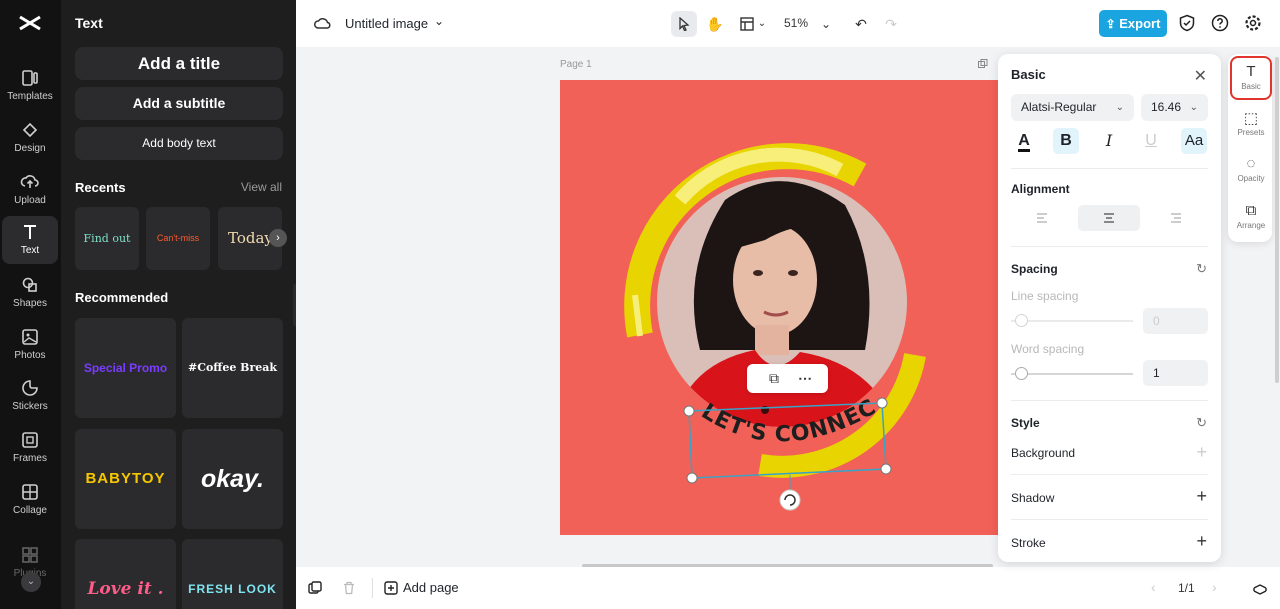  What do you see at coordinates (125, 368) in the screenshot?
I see `recommended-text-style: Special Promo` at bounding box center [125, 368].